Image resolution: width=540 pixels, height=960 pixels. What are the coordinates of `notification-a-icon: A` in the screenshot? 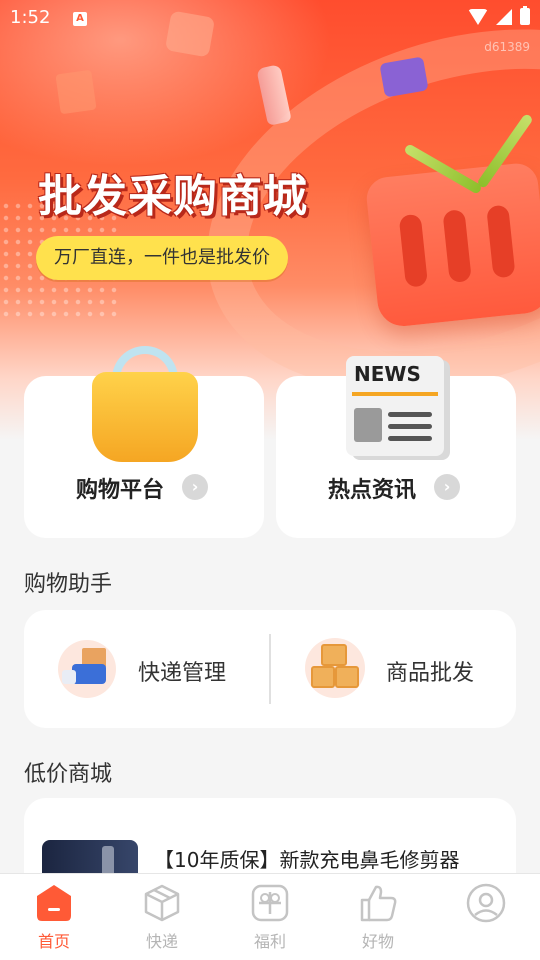 It's located at (80, 19).